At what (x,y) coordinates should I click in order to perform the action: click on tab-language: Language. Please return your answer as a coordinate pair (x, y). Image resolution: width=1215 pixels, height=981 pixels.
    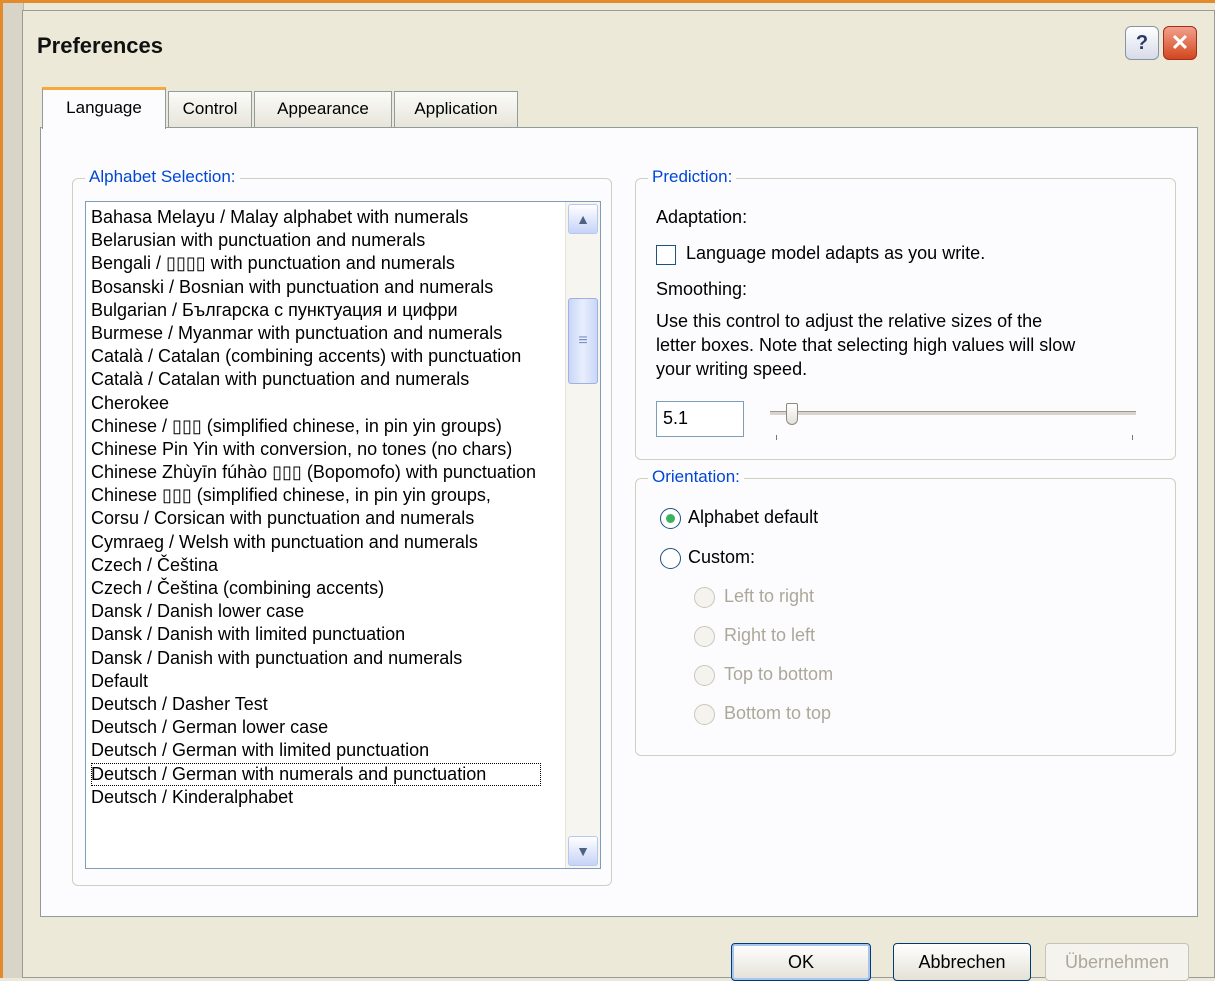
    Looking at the image, I should click on (104, 108).